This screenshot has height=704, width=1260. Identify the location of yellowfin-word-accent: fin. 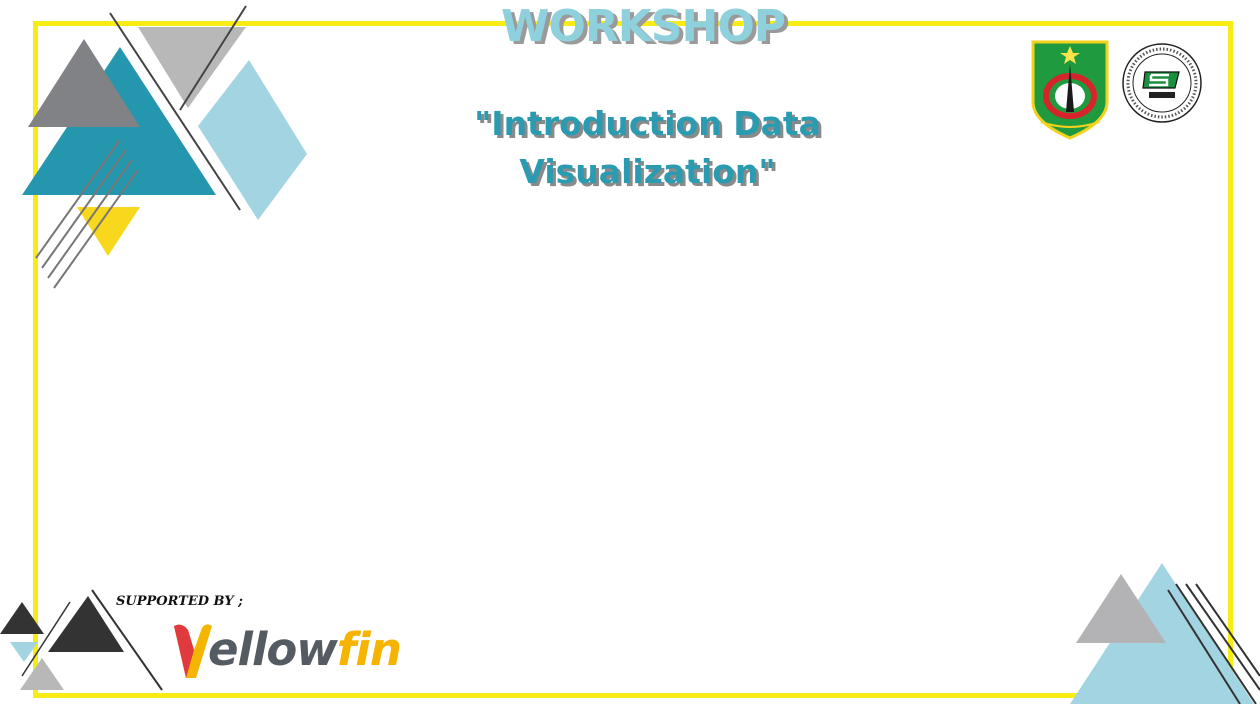
(369, 649).